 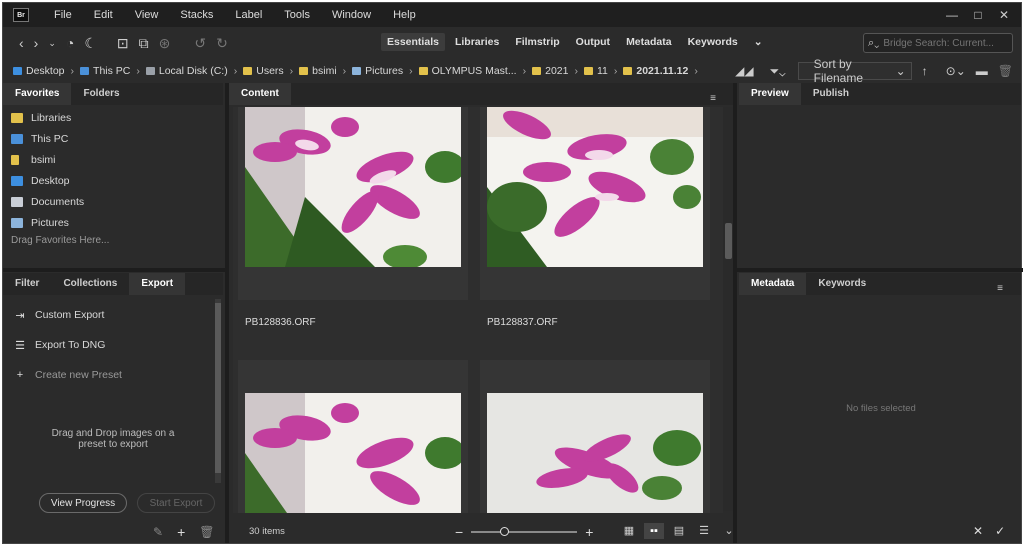 I want to click on workspace-more-icon: ⌄, so click(x=758, y=42).